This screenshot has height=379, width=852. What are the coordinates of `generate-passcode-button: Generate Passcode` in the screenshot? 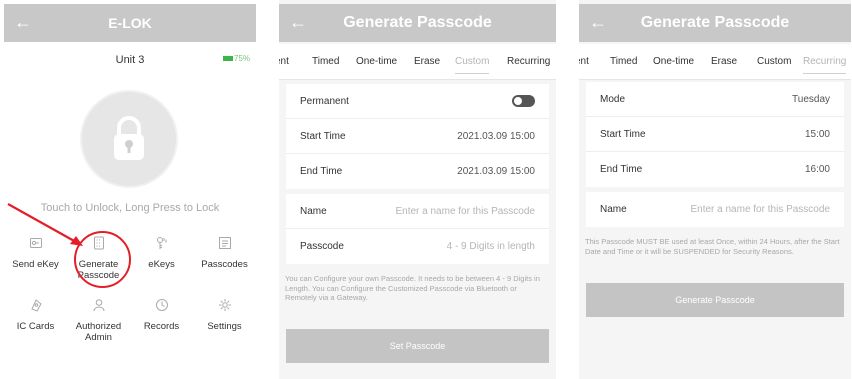 It's located at (715, 300).